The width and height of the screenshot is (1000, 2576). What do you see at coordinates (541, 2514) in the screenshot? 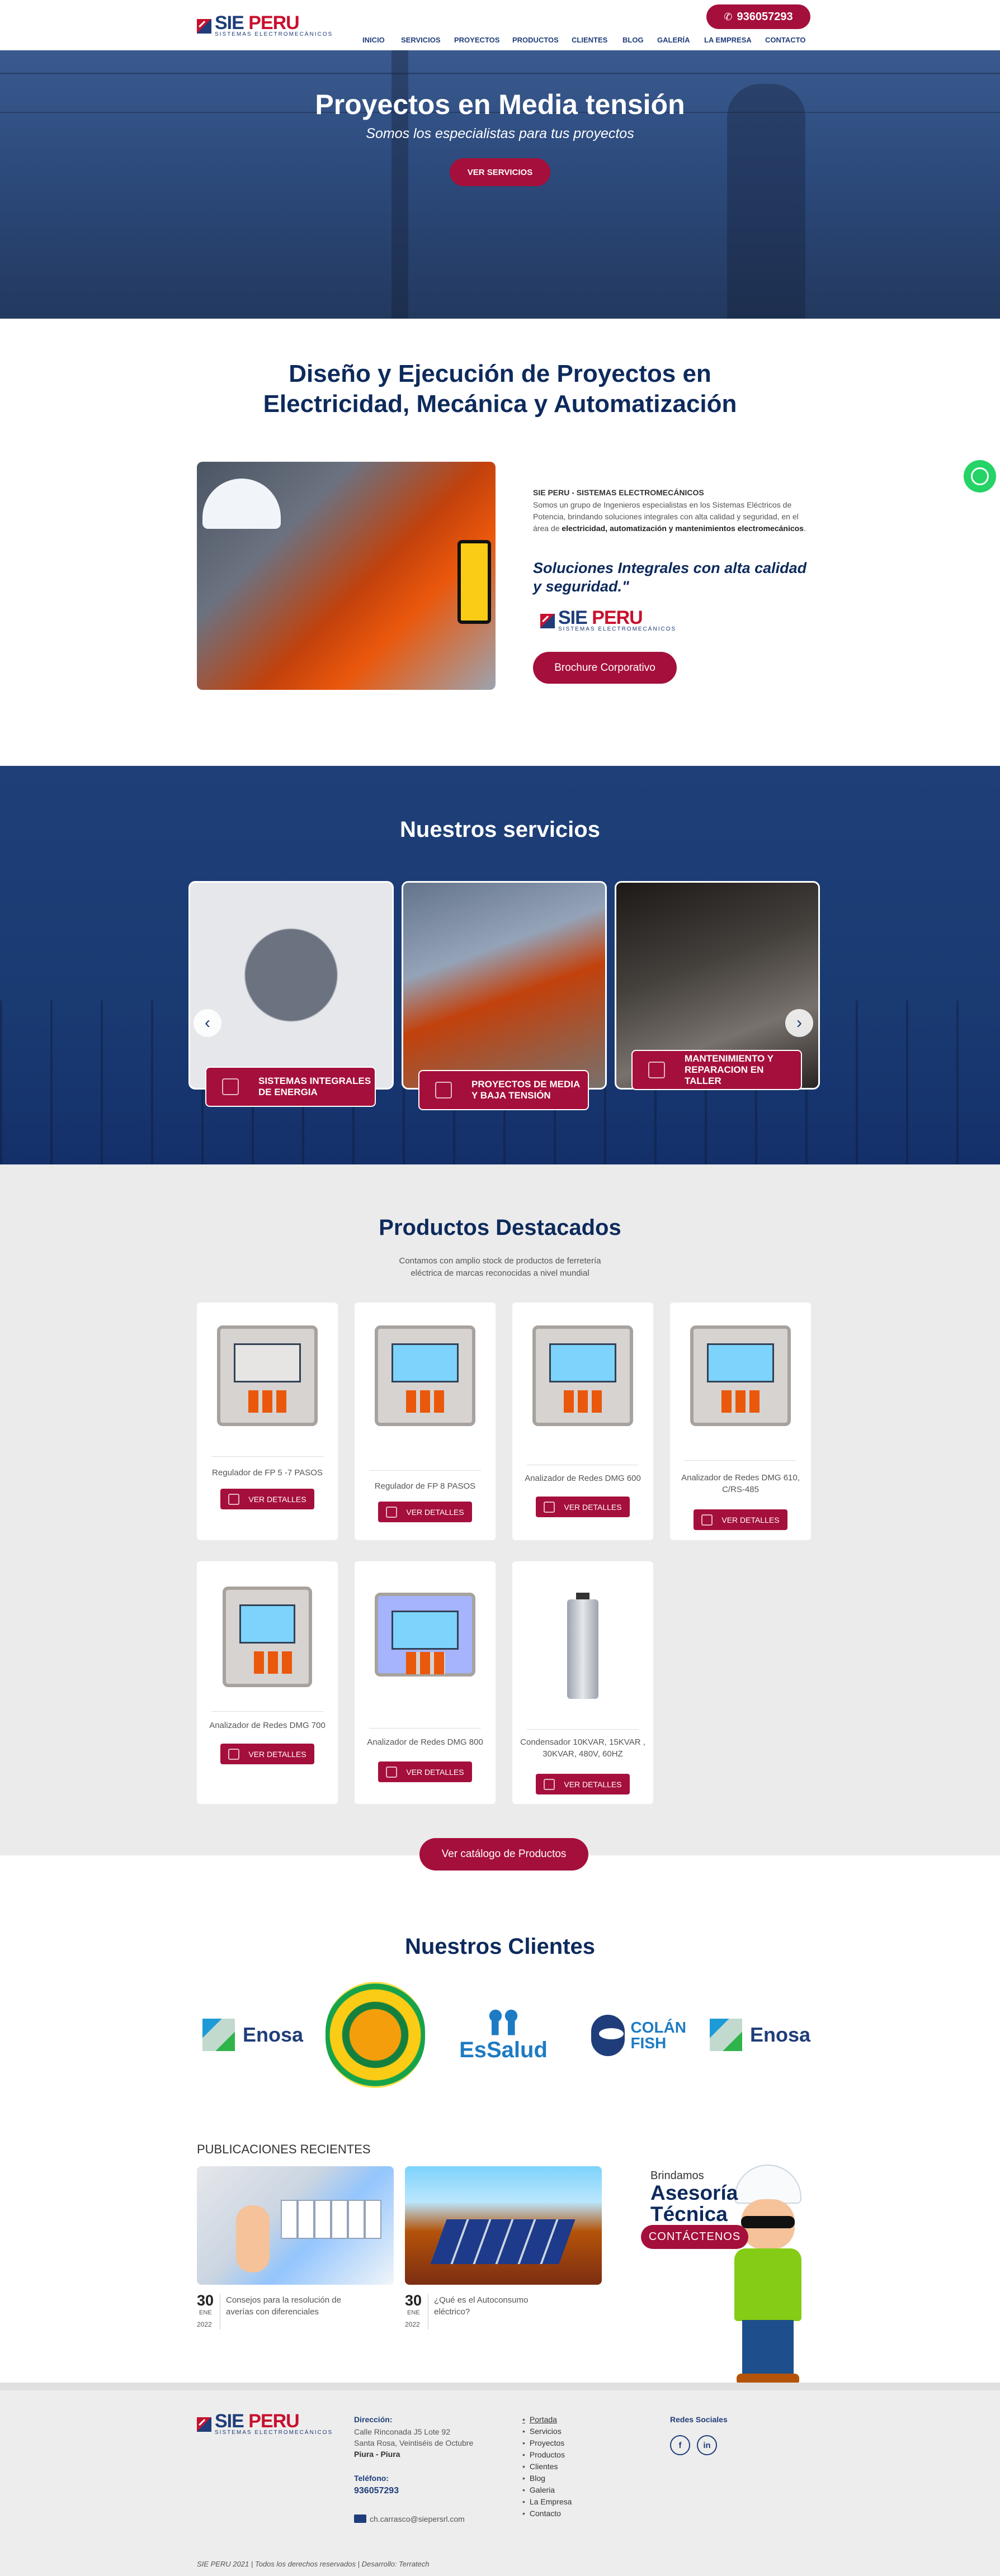
I see `footer-link-contacto: Contacto` at bounding box center [541, 2514].